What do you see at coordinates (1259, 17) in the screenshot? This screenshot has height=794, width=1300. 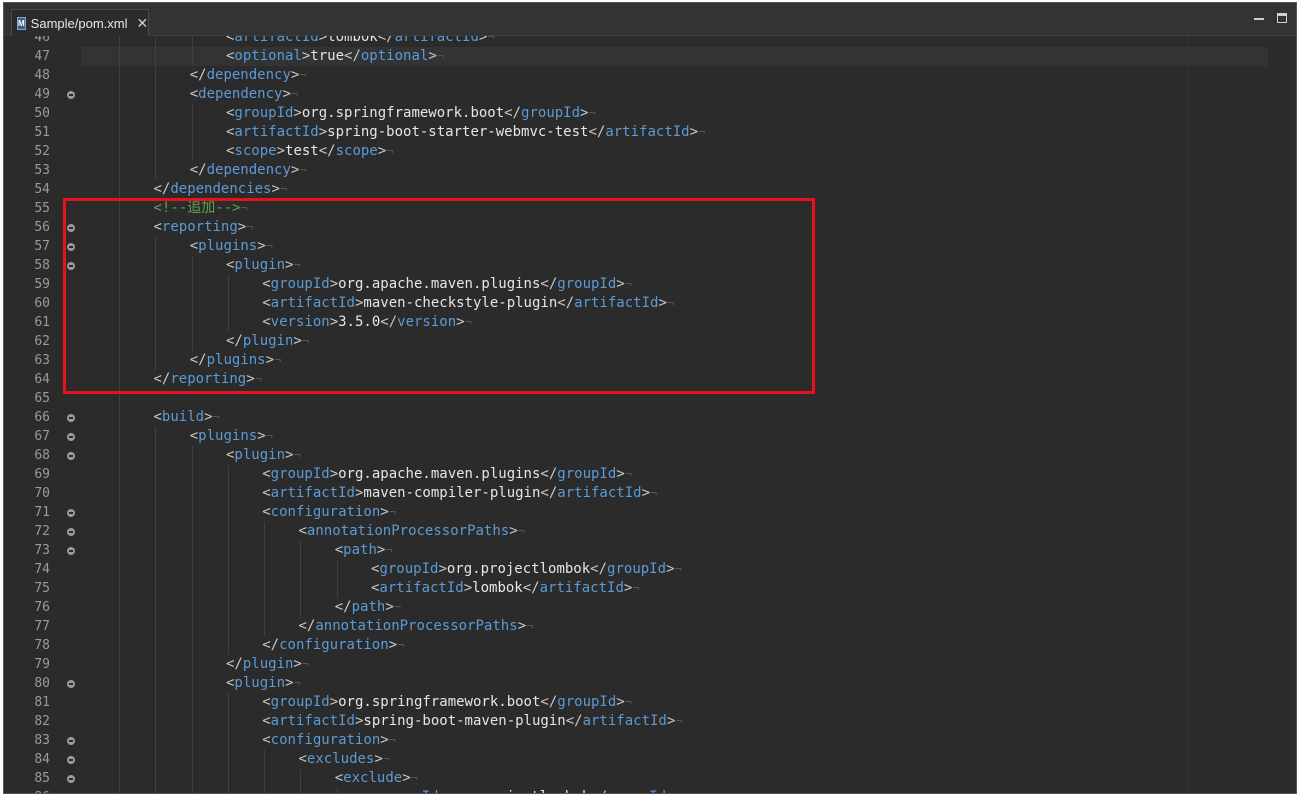 I see `minimize-icon` at bounding box center [1259, 17].